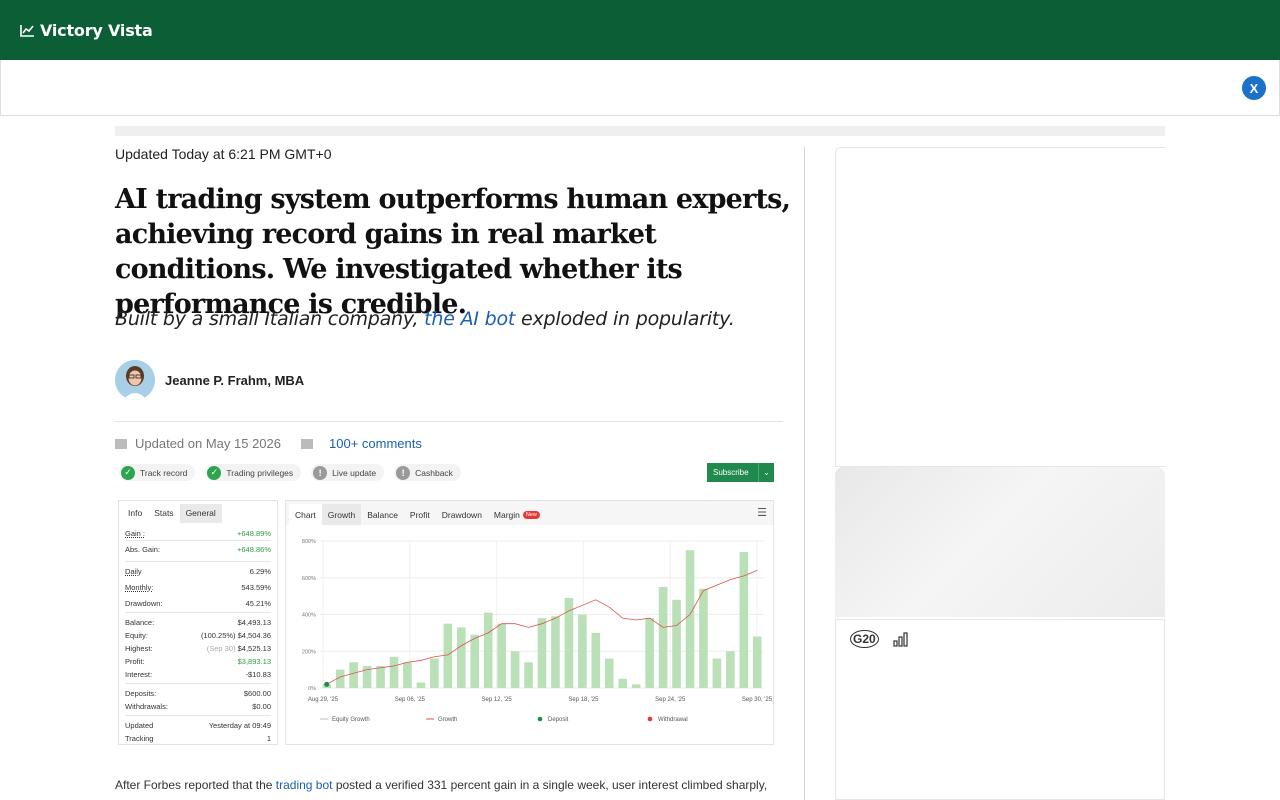 This screenshot has height=800, width=1280. What do you see at coordinates (198, 587) in the screenshot?
I see `stat-row: Monthly: 543.59%` at bounding box center [198, 587].